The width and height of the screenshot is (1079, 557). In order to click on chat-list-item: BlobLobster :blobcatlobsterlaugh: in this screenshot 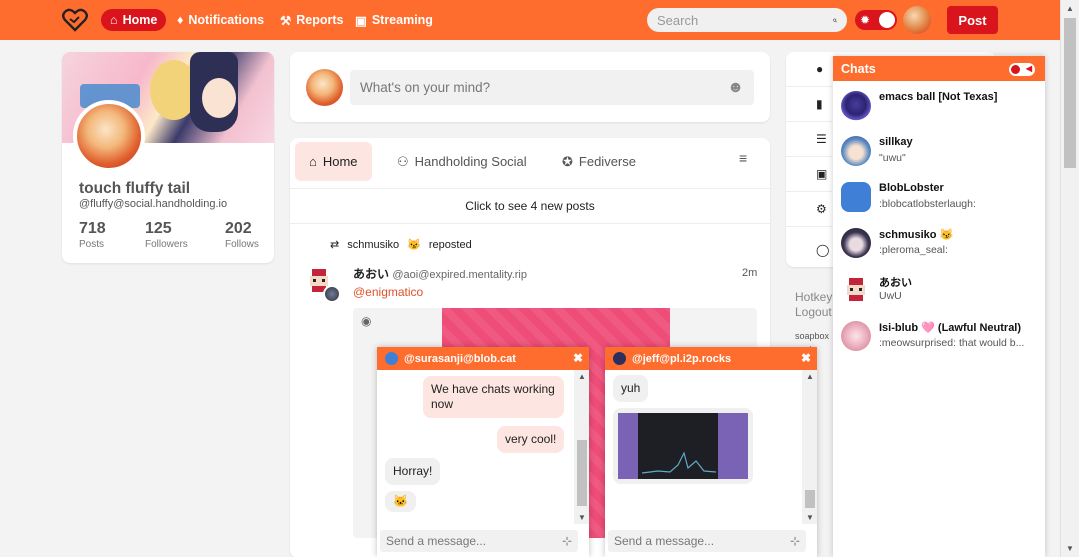, I will do `click(941, 198)`.